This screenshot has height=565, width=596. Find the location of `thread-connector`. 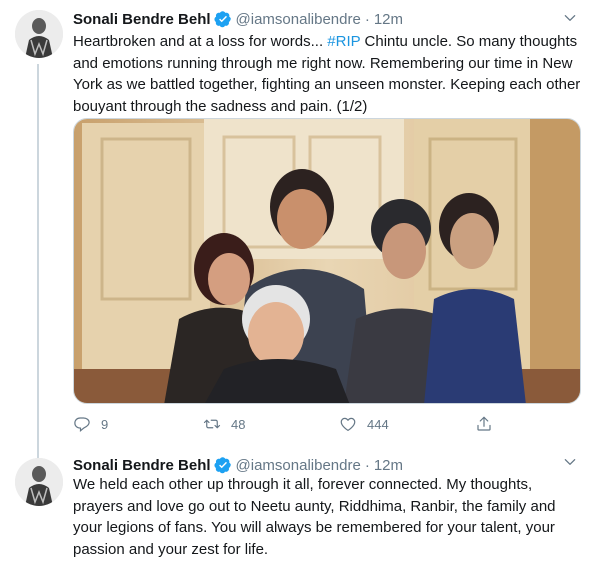

thread-connector is located at coordinates (38, 262).